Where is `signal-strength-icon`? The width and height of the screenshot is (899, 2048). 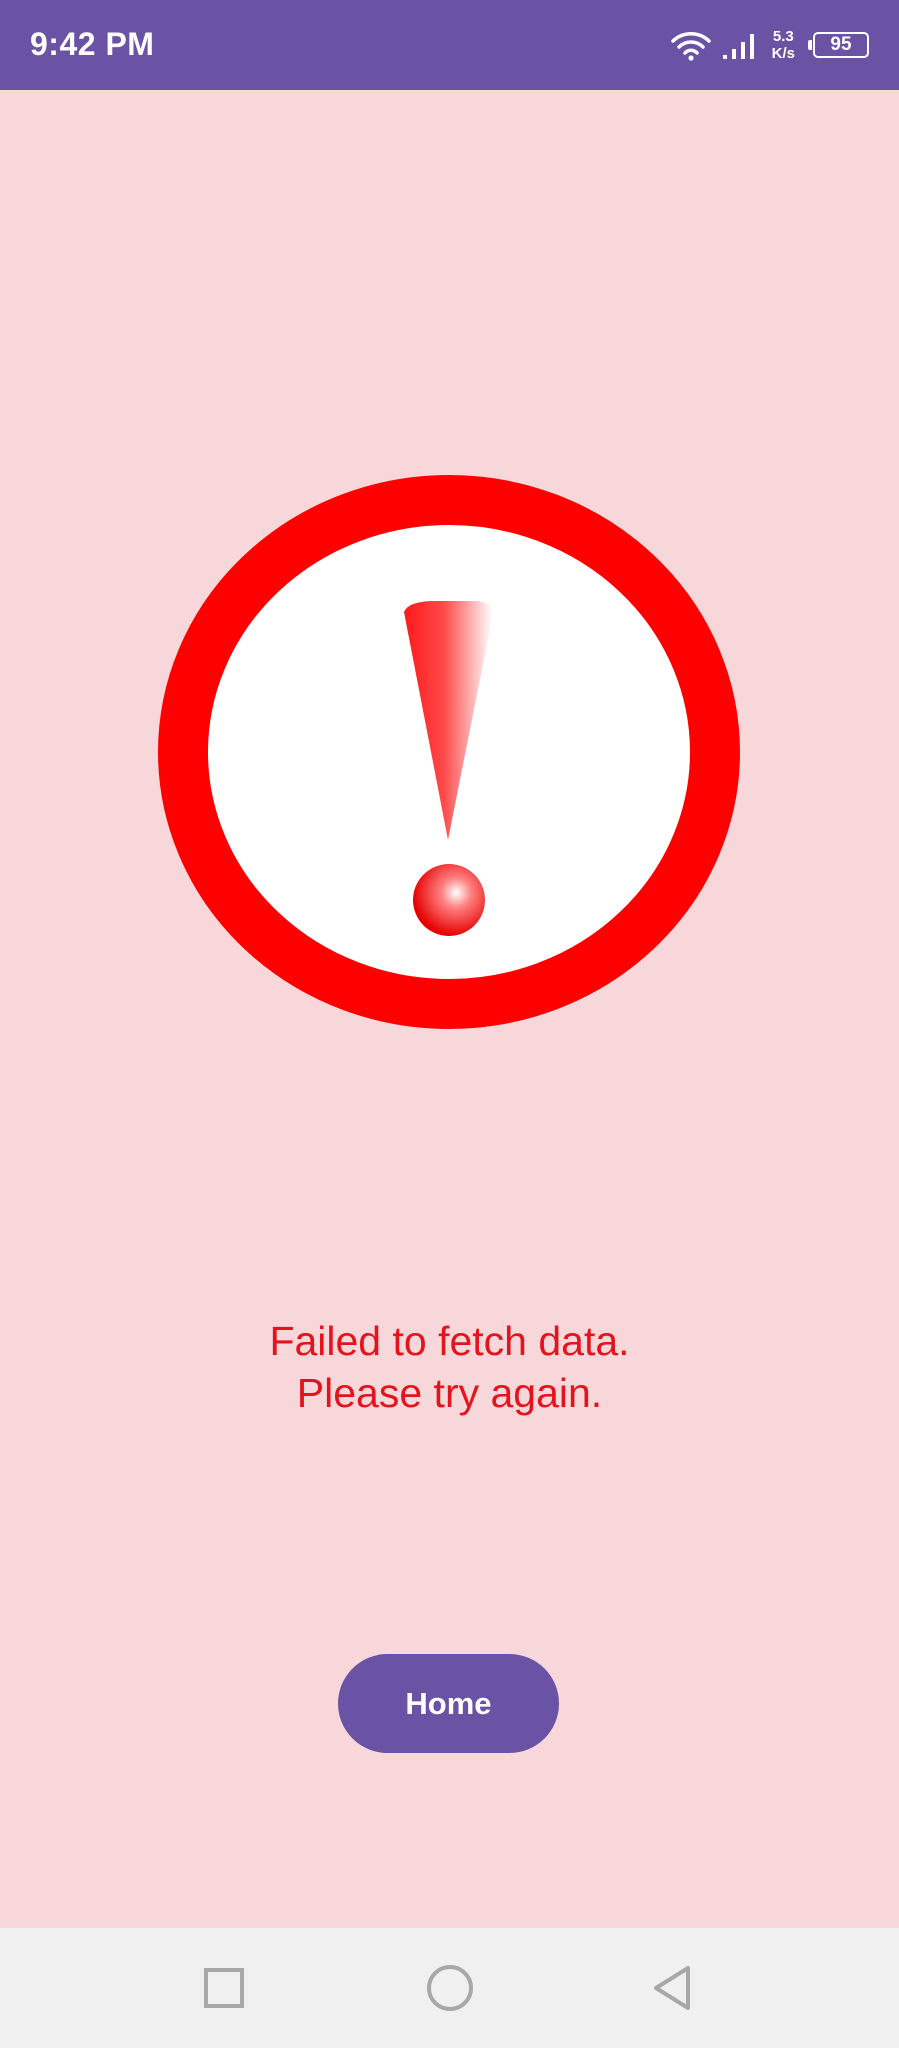 signal-strength-icon is located at coordinates (738, 46).